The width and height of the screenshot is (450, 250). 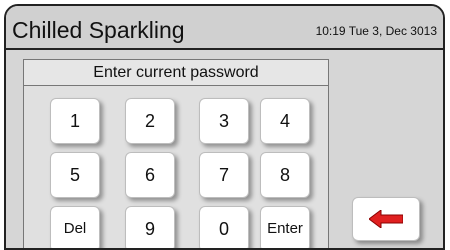 I want to click on delete-key: Del, so click(x=75, y=227).